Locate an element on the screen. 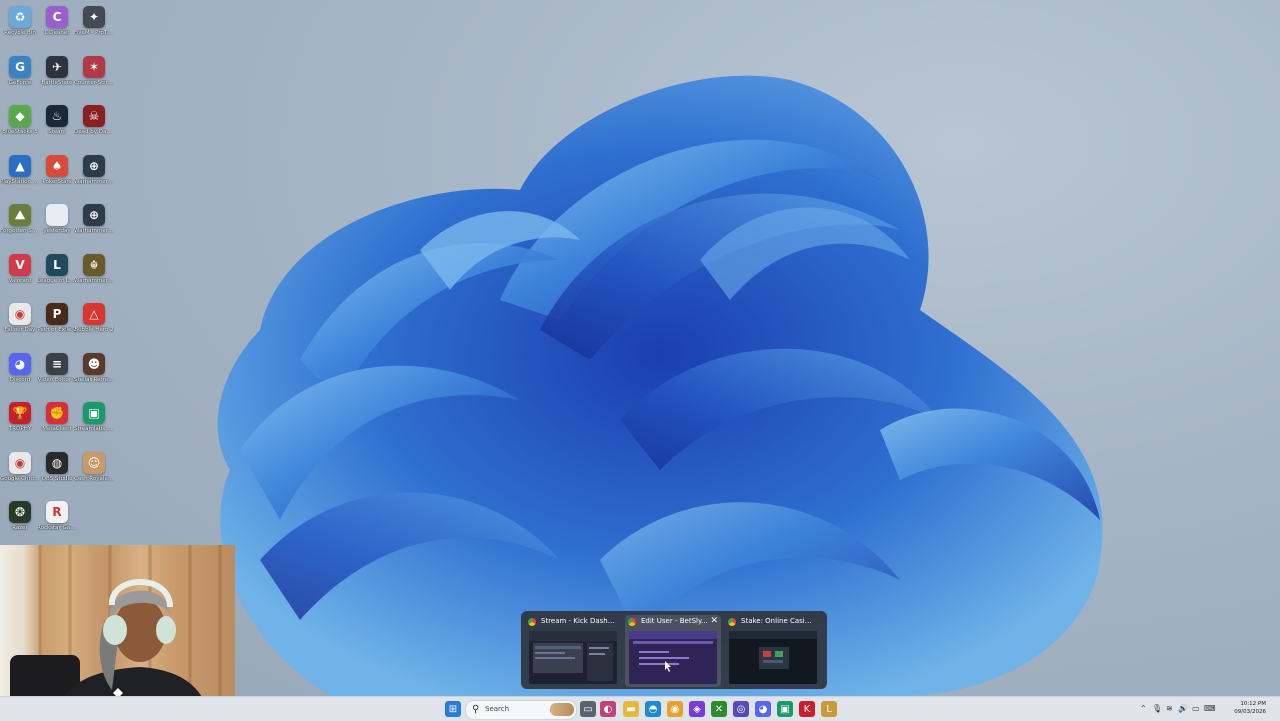  chevron-up-icon: ⌃ is located at coordinates (1143, 708).